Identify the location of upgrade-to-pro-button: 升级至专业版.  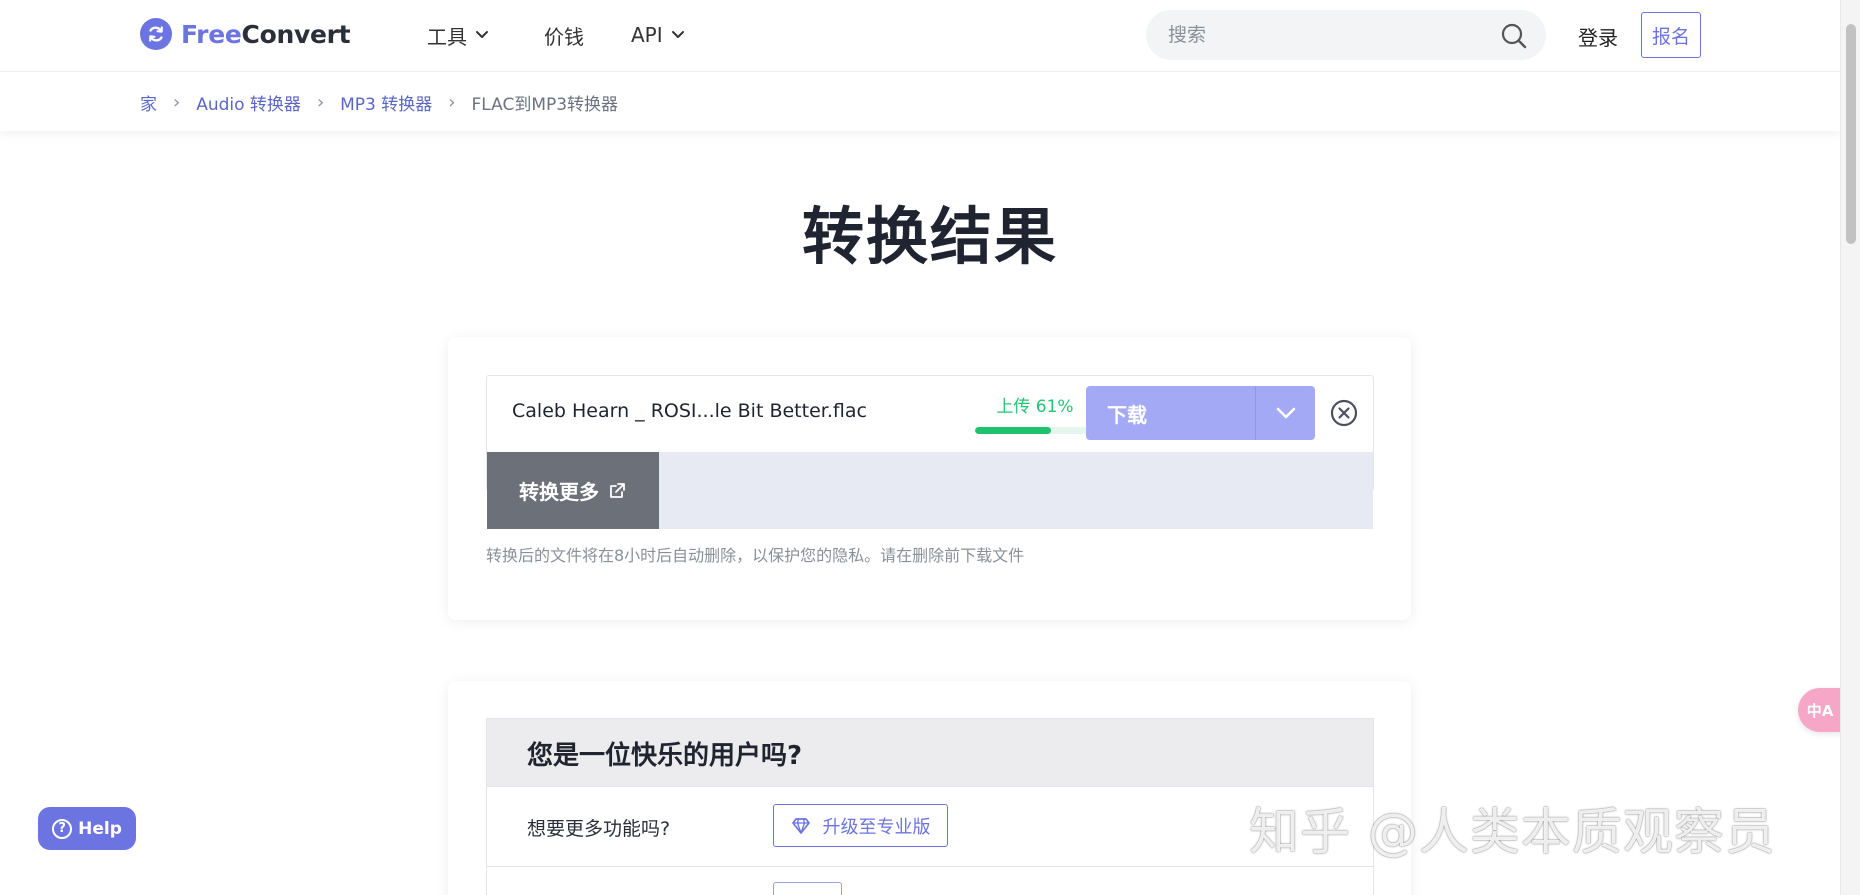
(860, 825).